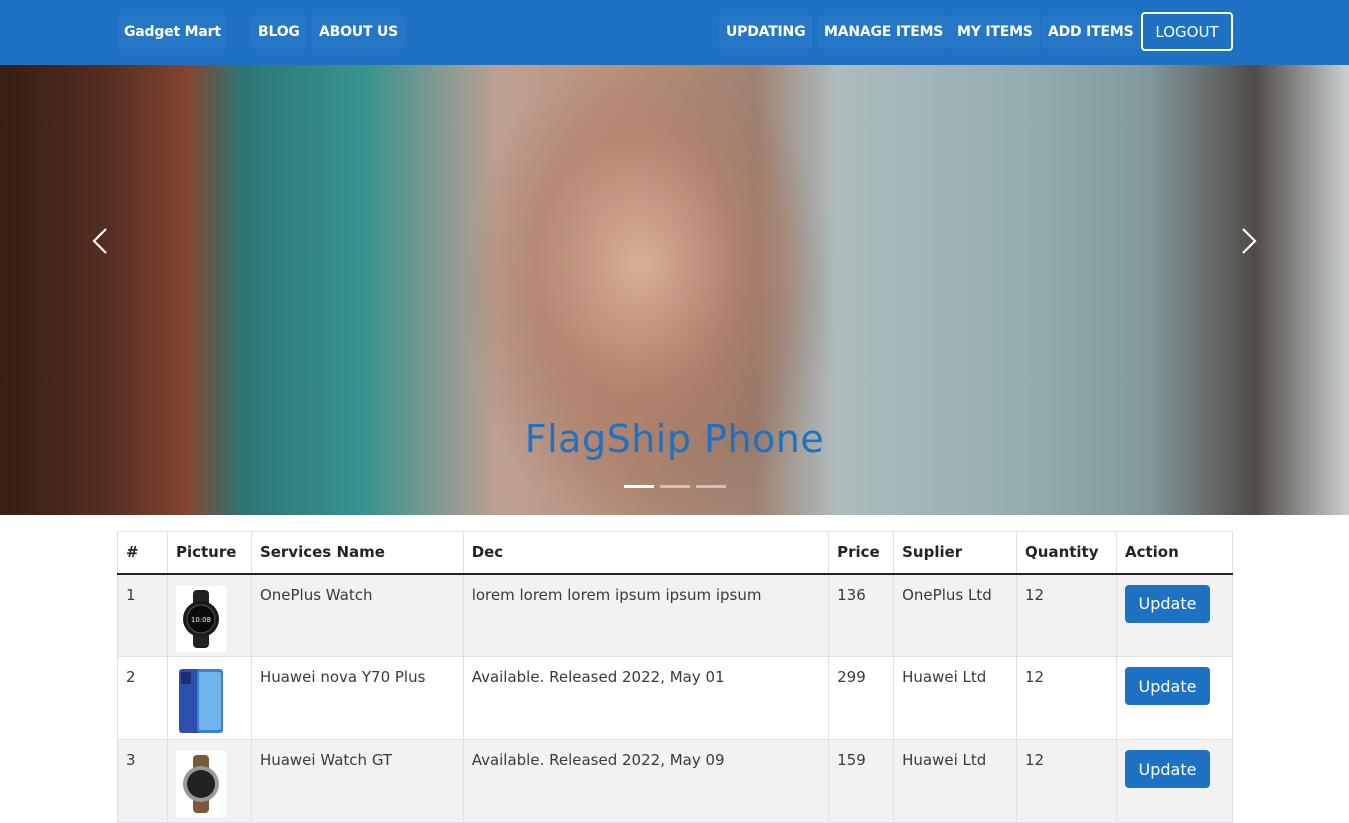  What do you see at coordinates (142, 615) in the screenshot?
I see `cell-number: 1` at bounding box center [142, 615].